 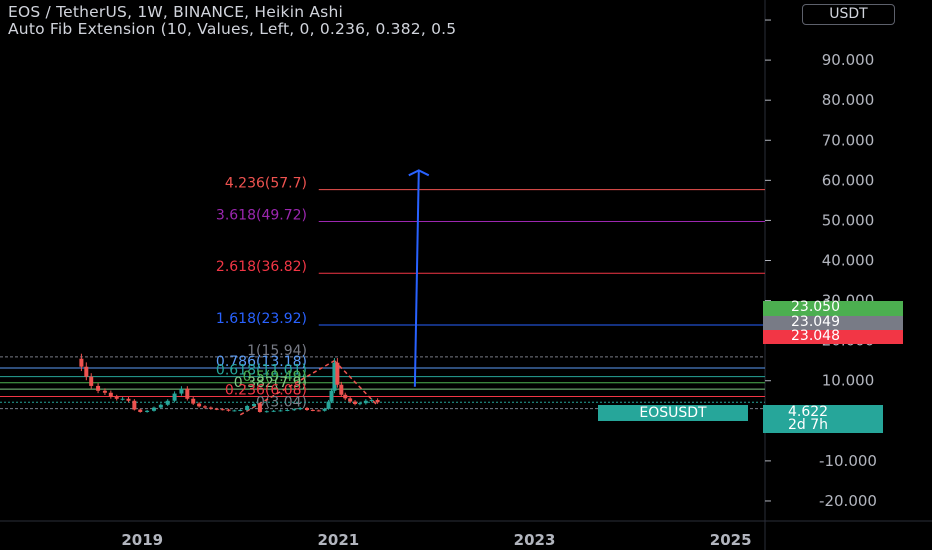 I want to click on y-tick-label: -10.000, so click(x=848, y=461).